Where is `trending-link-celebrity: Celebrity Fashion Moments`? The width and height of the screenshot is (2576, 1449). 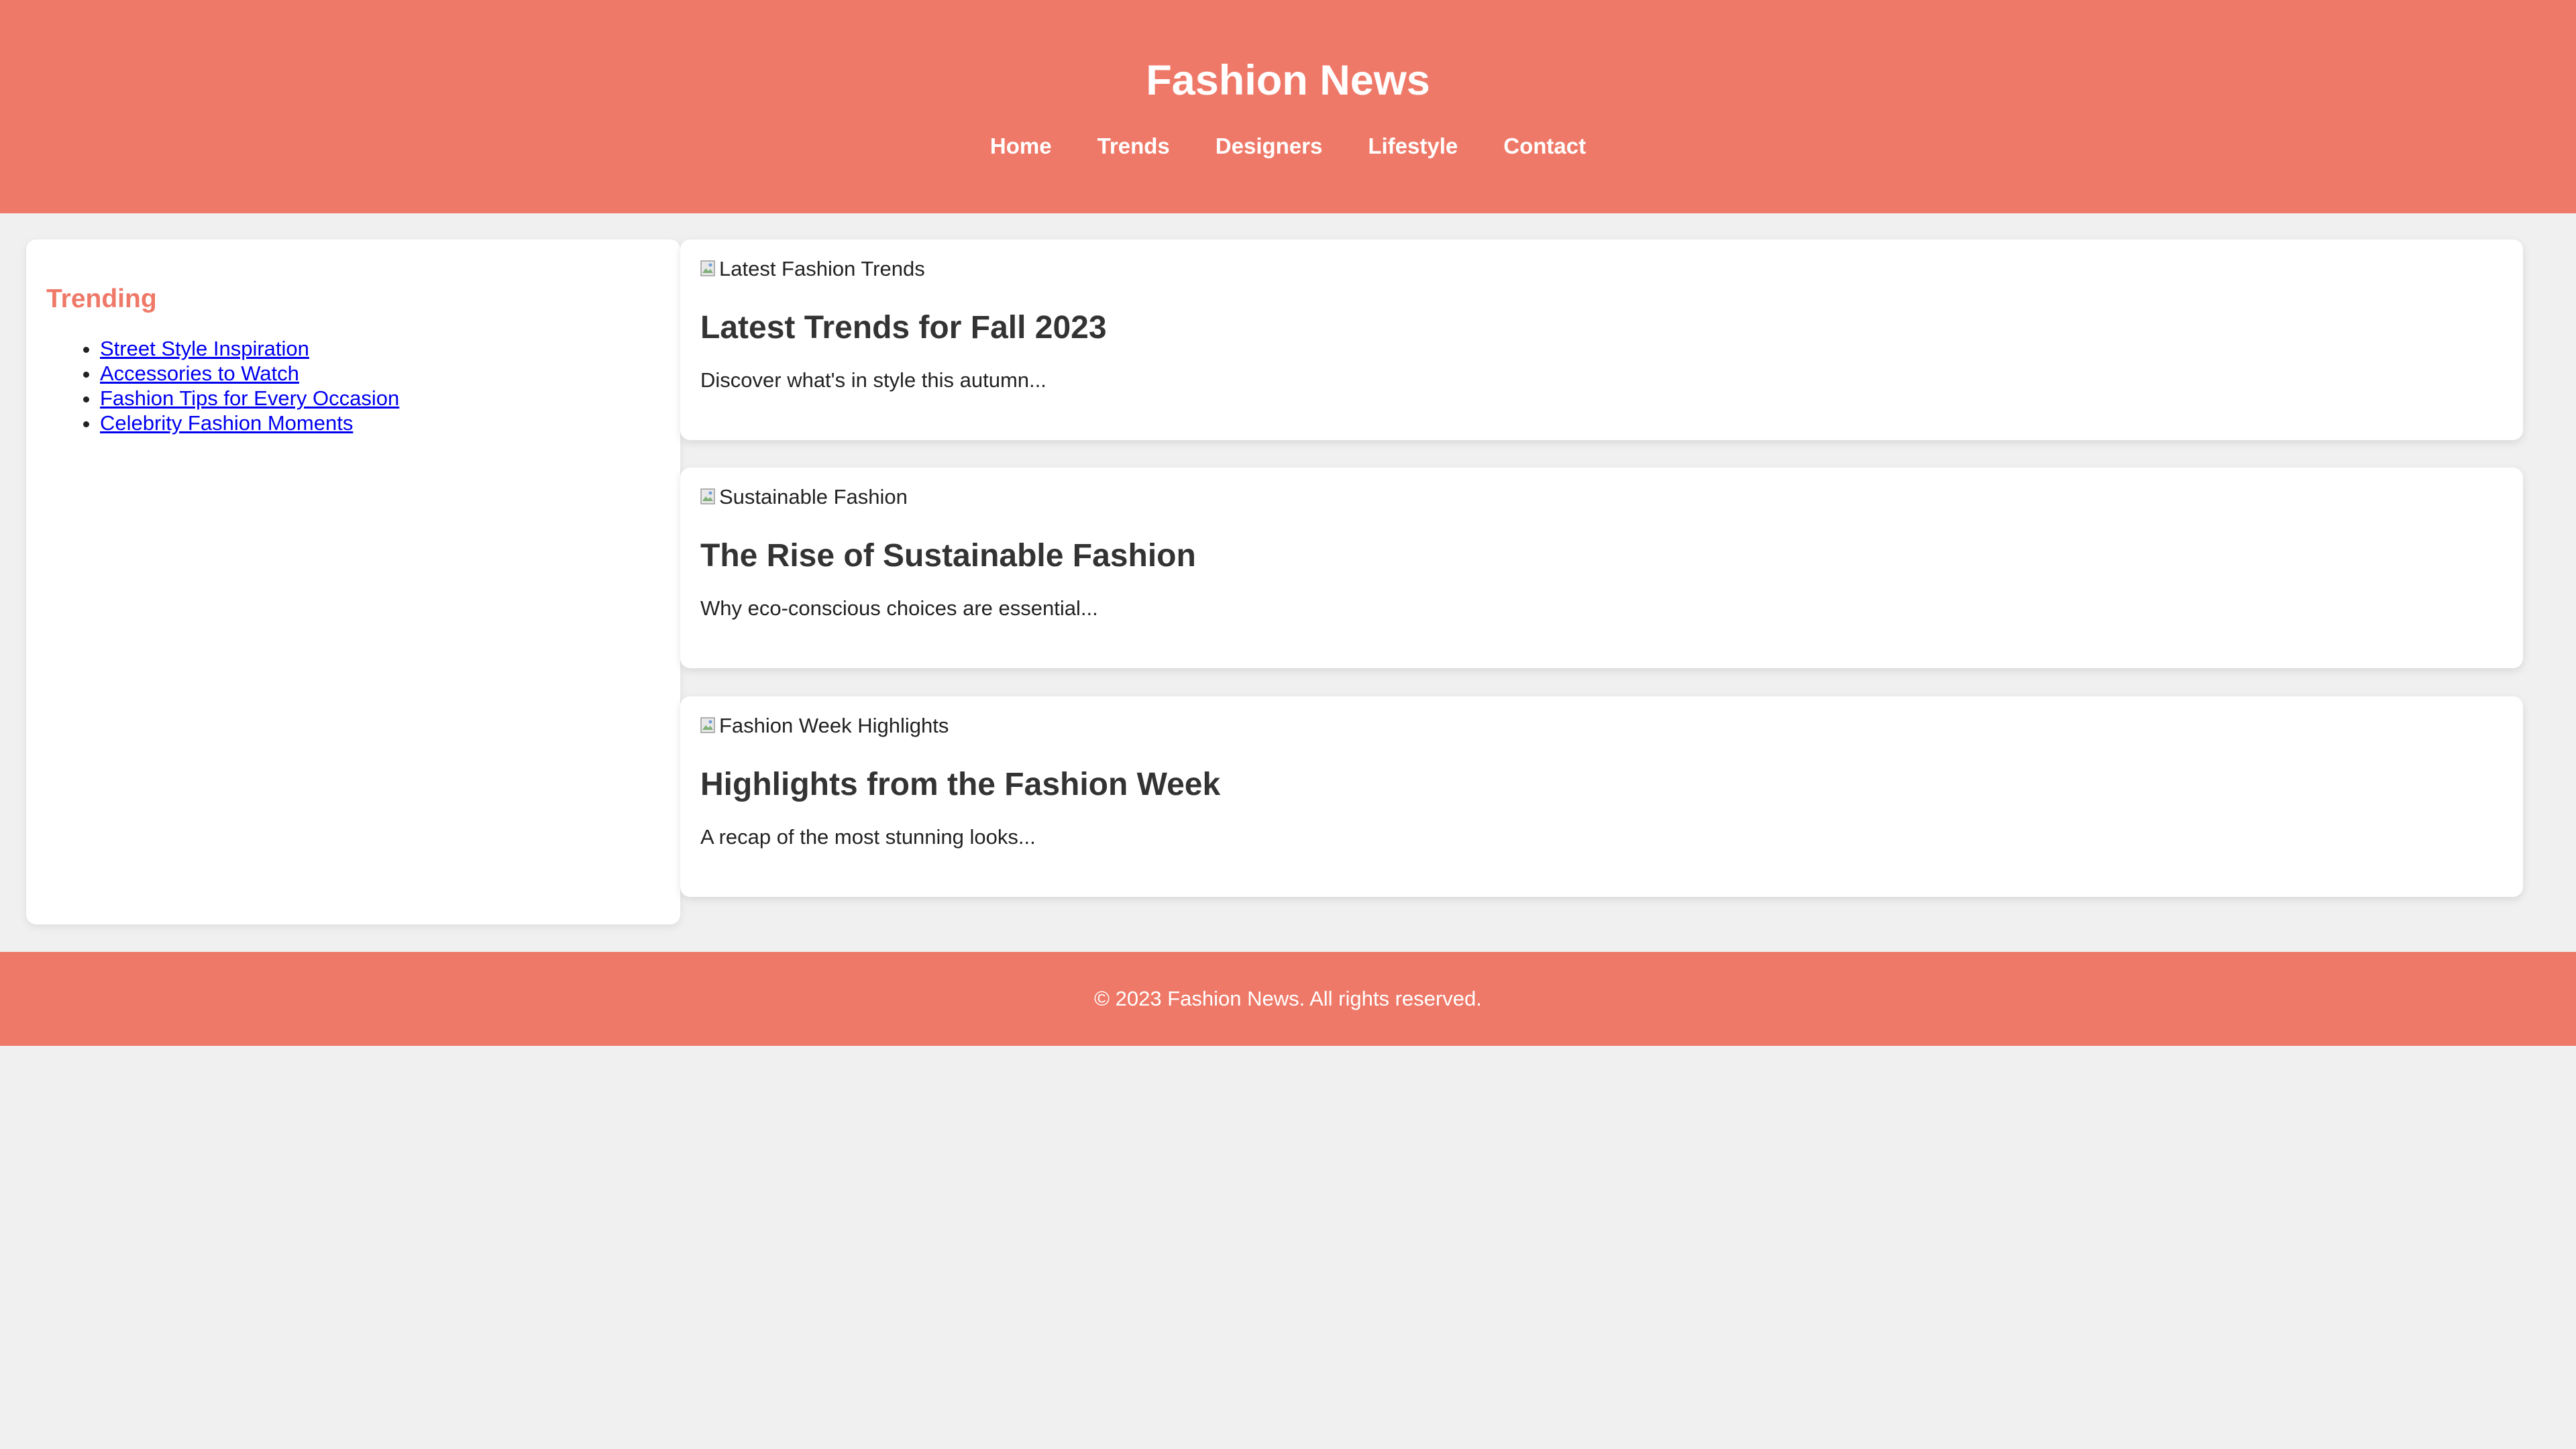 trending-link-celebrity: Celebrity Fashion Moments is located at coordinates (226, 423).